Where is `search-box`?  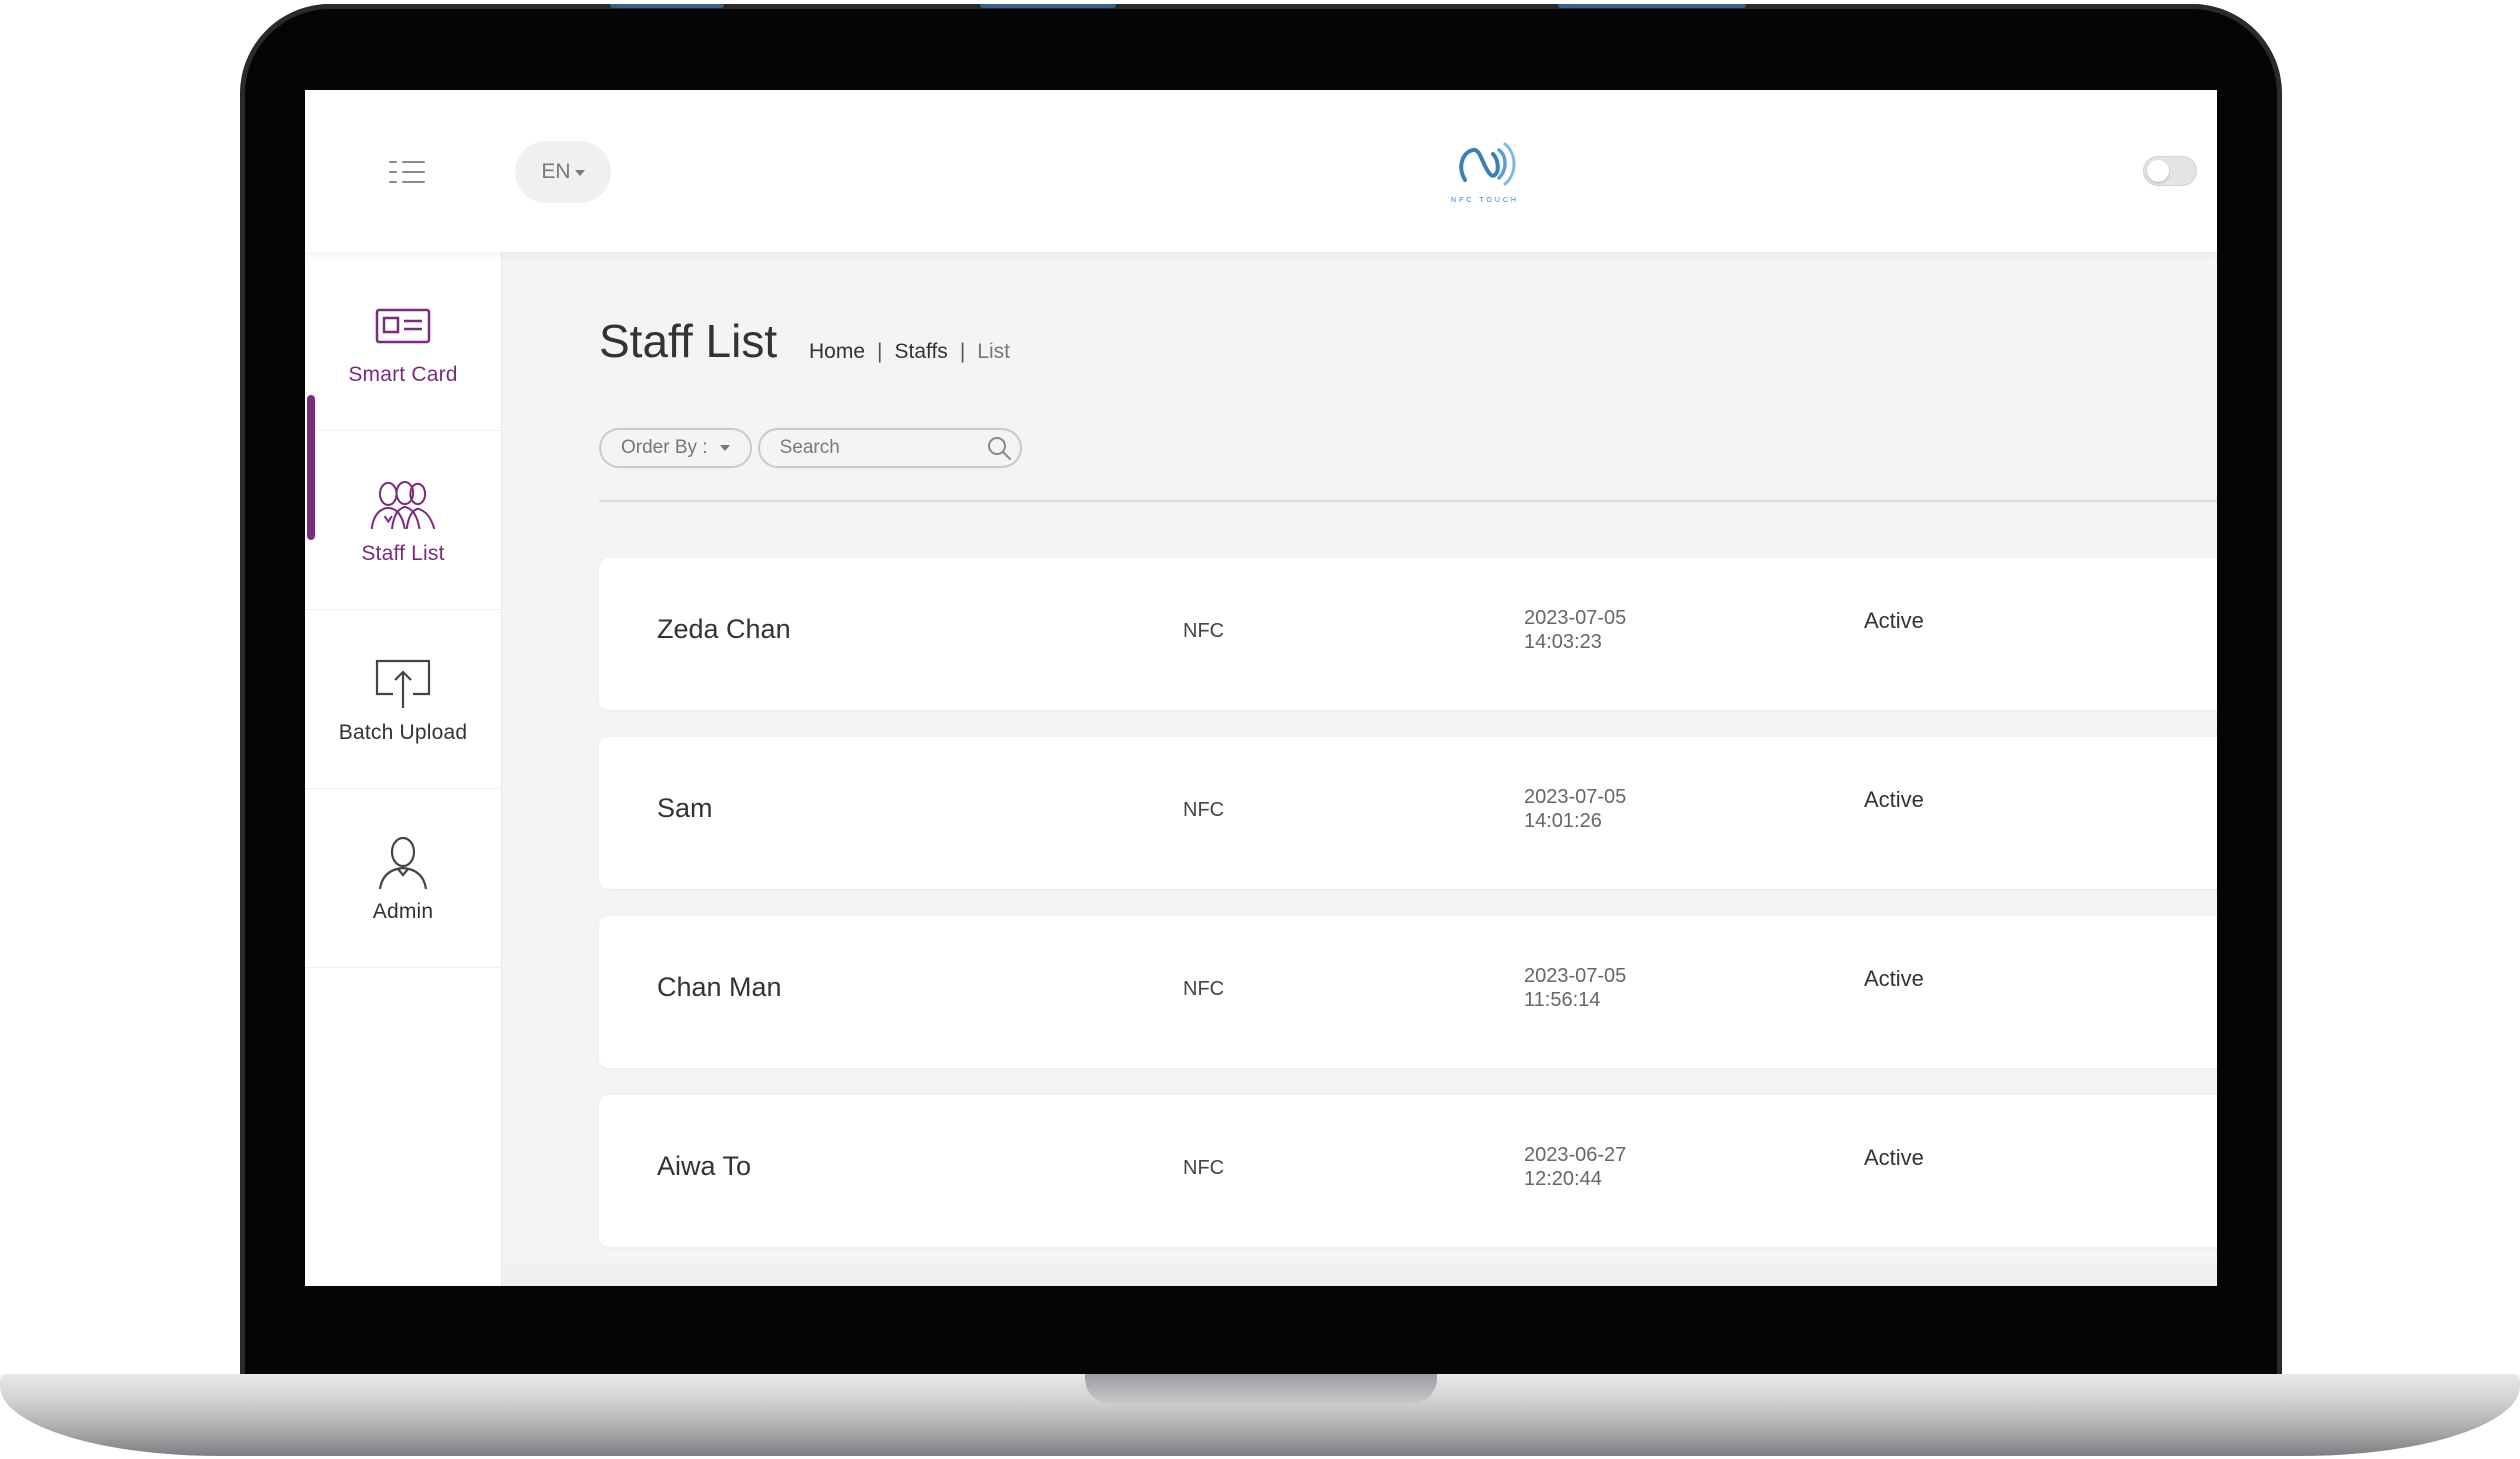 search-box is located at coordinates (889, 448).